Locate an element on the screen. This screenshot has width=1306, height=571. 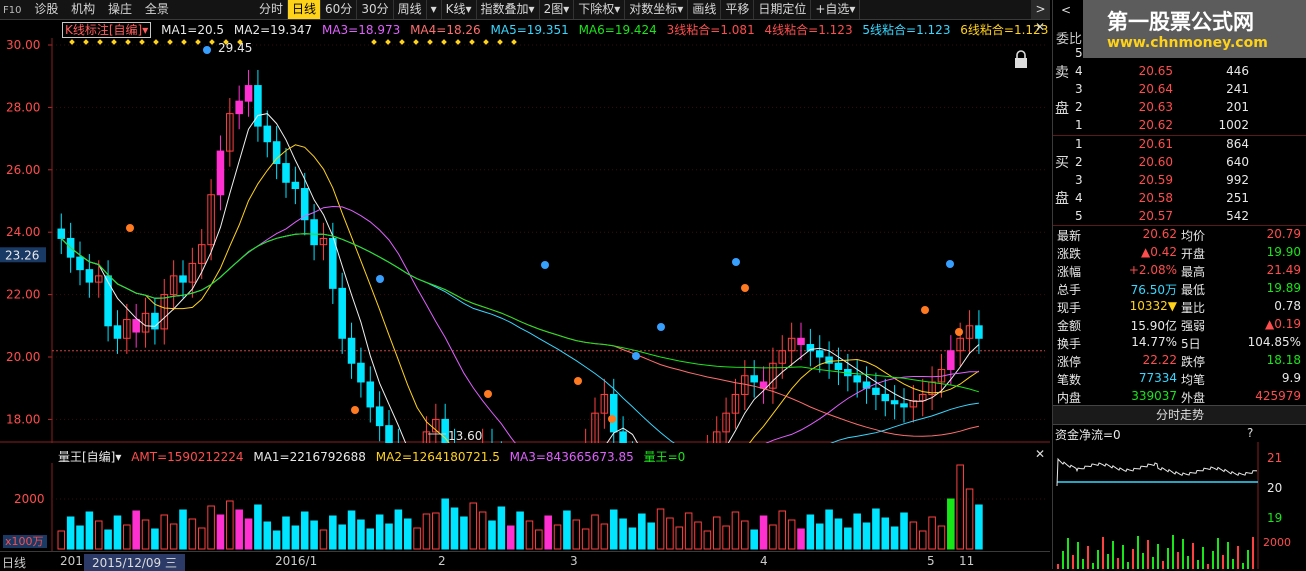
volume-close-icon: ✕ is located at coordinates (1040, 455).